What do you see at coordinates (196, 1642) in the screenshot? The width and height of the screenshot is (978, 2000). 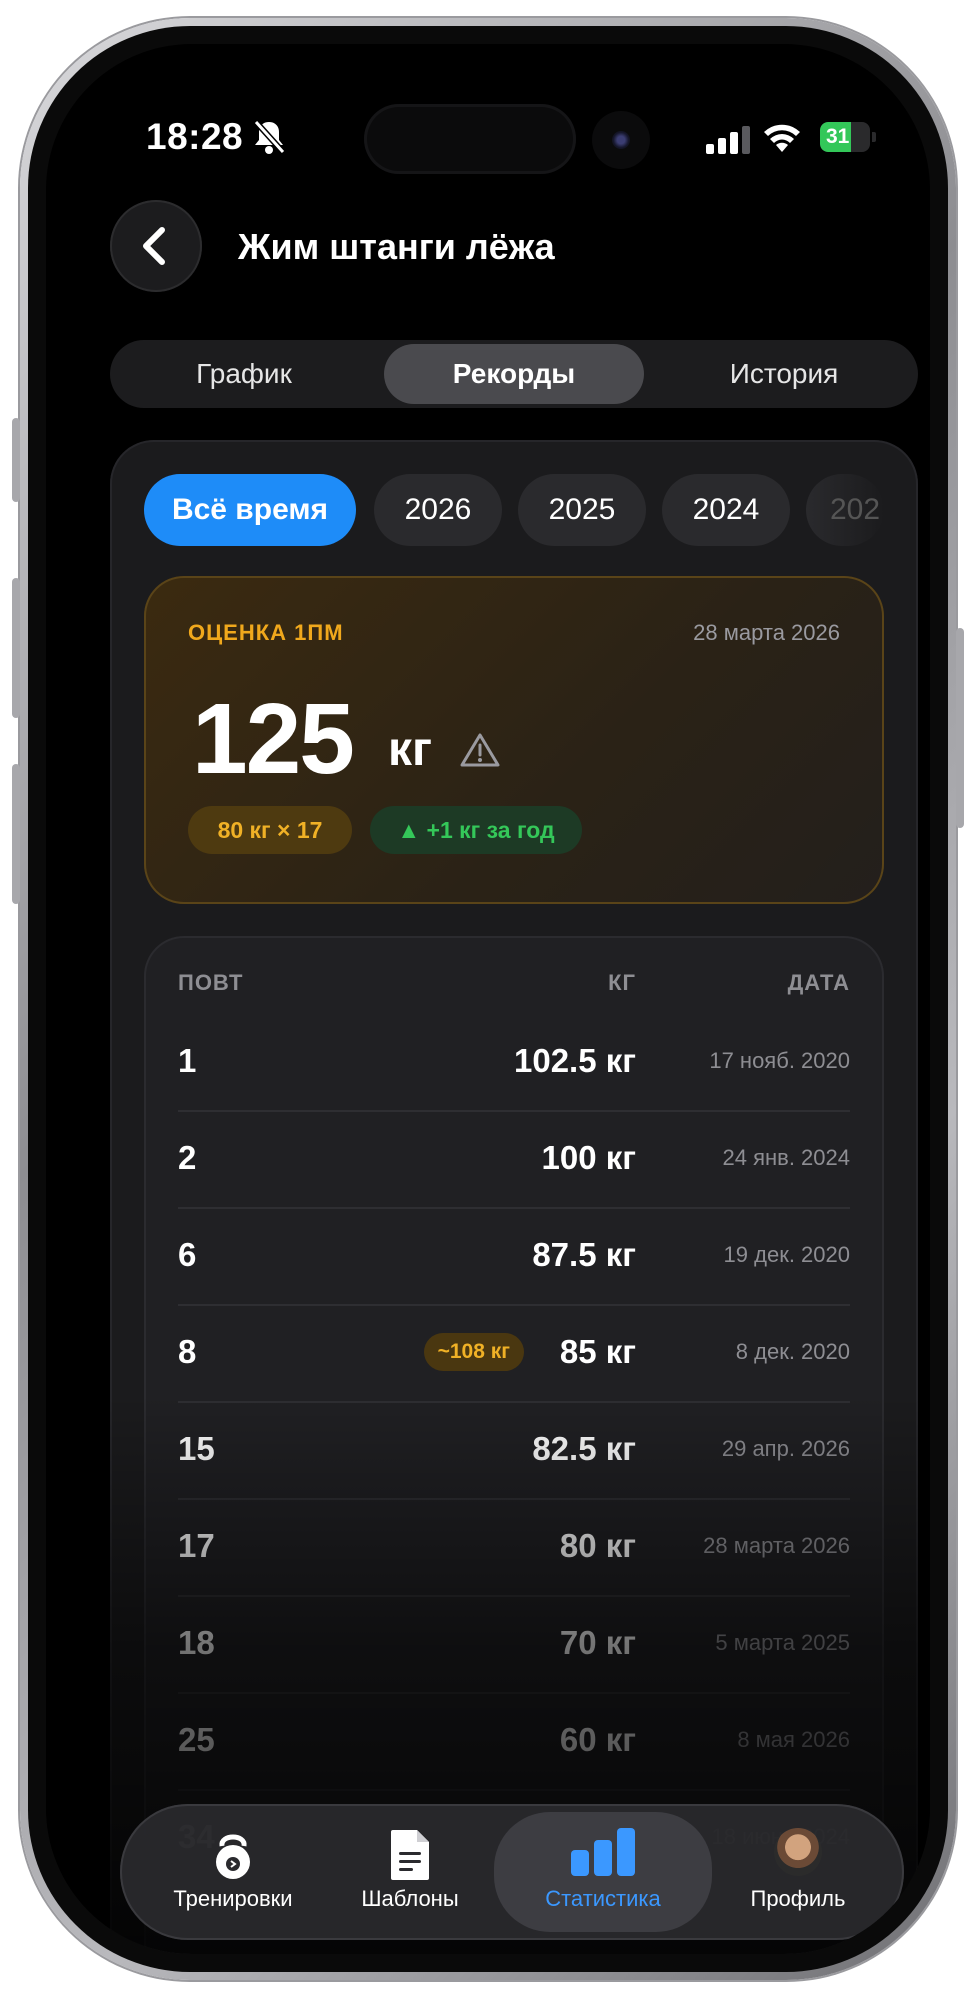 I see `row-reps: 18` at bounding box center [196, 1642].